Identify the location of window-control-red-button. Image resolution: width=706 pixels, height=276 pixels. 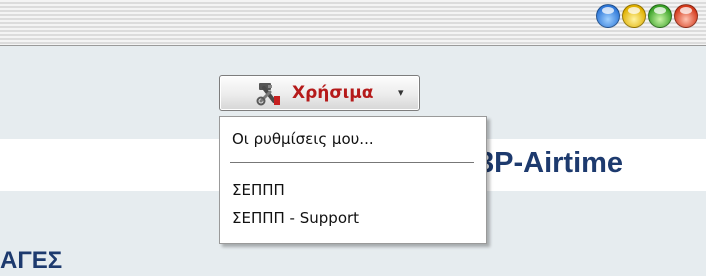
(686, 16).